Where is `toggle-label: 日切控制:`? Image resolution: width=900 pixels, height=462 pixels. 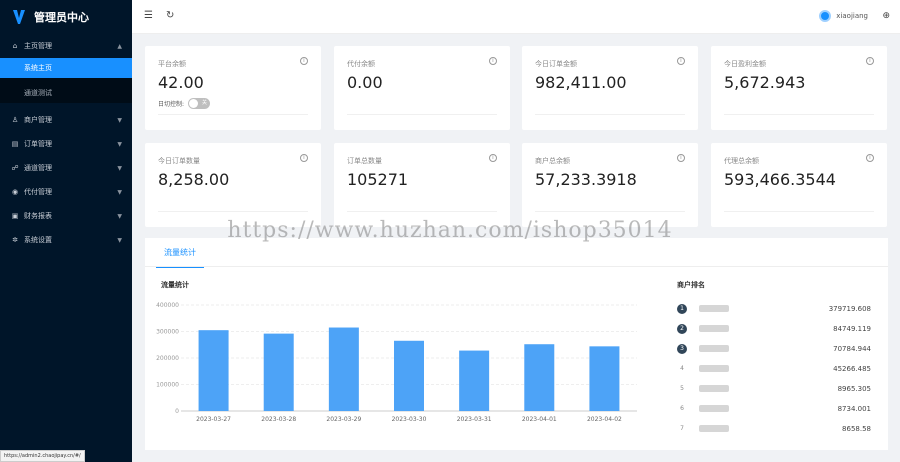 toggle-label: 日切控制: is located at coordinates (171, 104).